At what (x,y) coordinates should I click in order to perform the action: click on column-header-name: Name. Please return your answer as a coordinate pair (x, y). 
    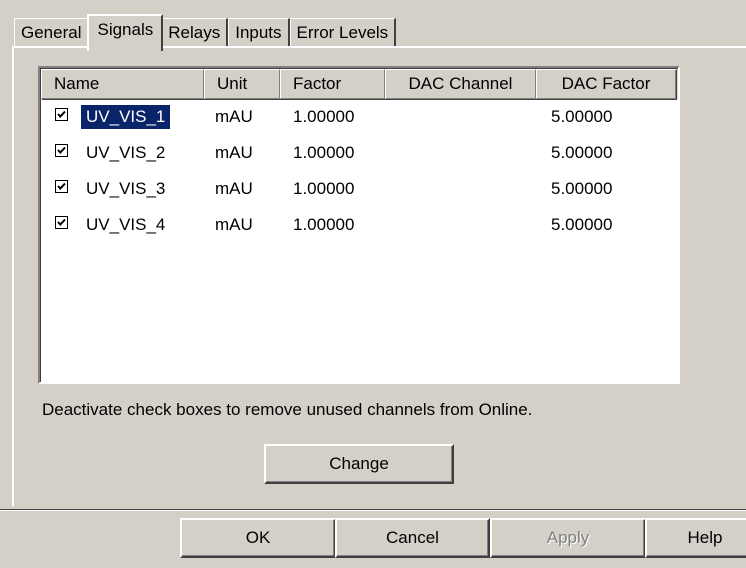
    Looking at the image, I should click on (122, 84).